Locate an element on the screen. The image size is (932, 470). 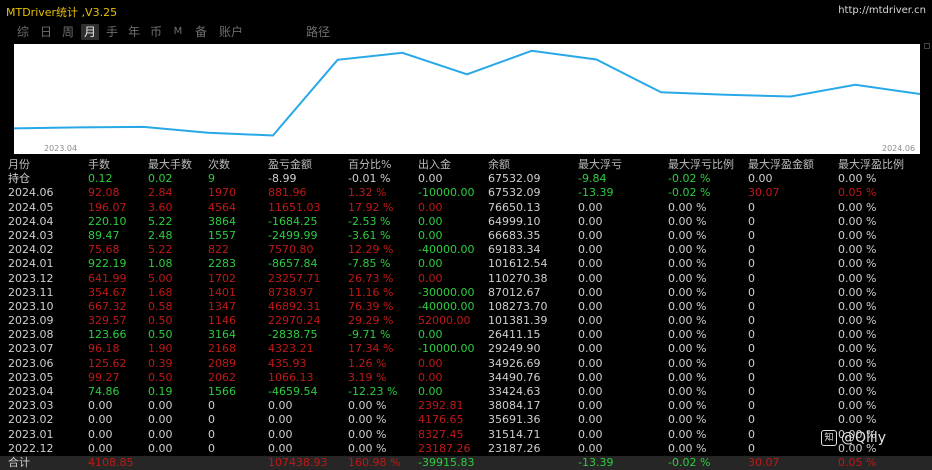
resize-handle is located at coordinates (927, 46).